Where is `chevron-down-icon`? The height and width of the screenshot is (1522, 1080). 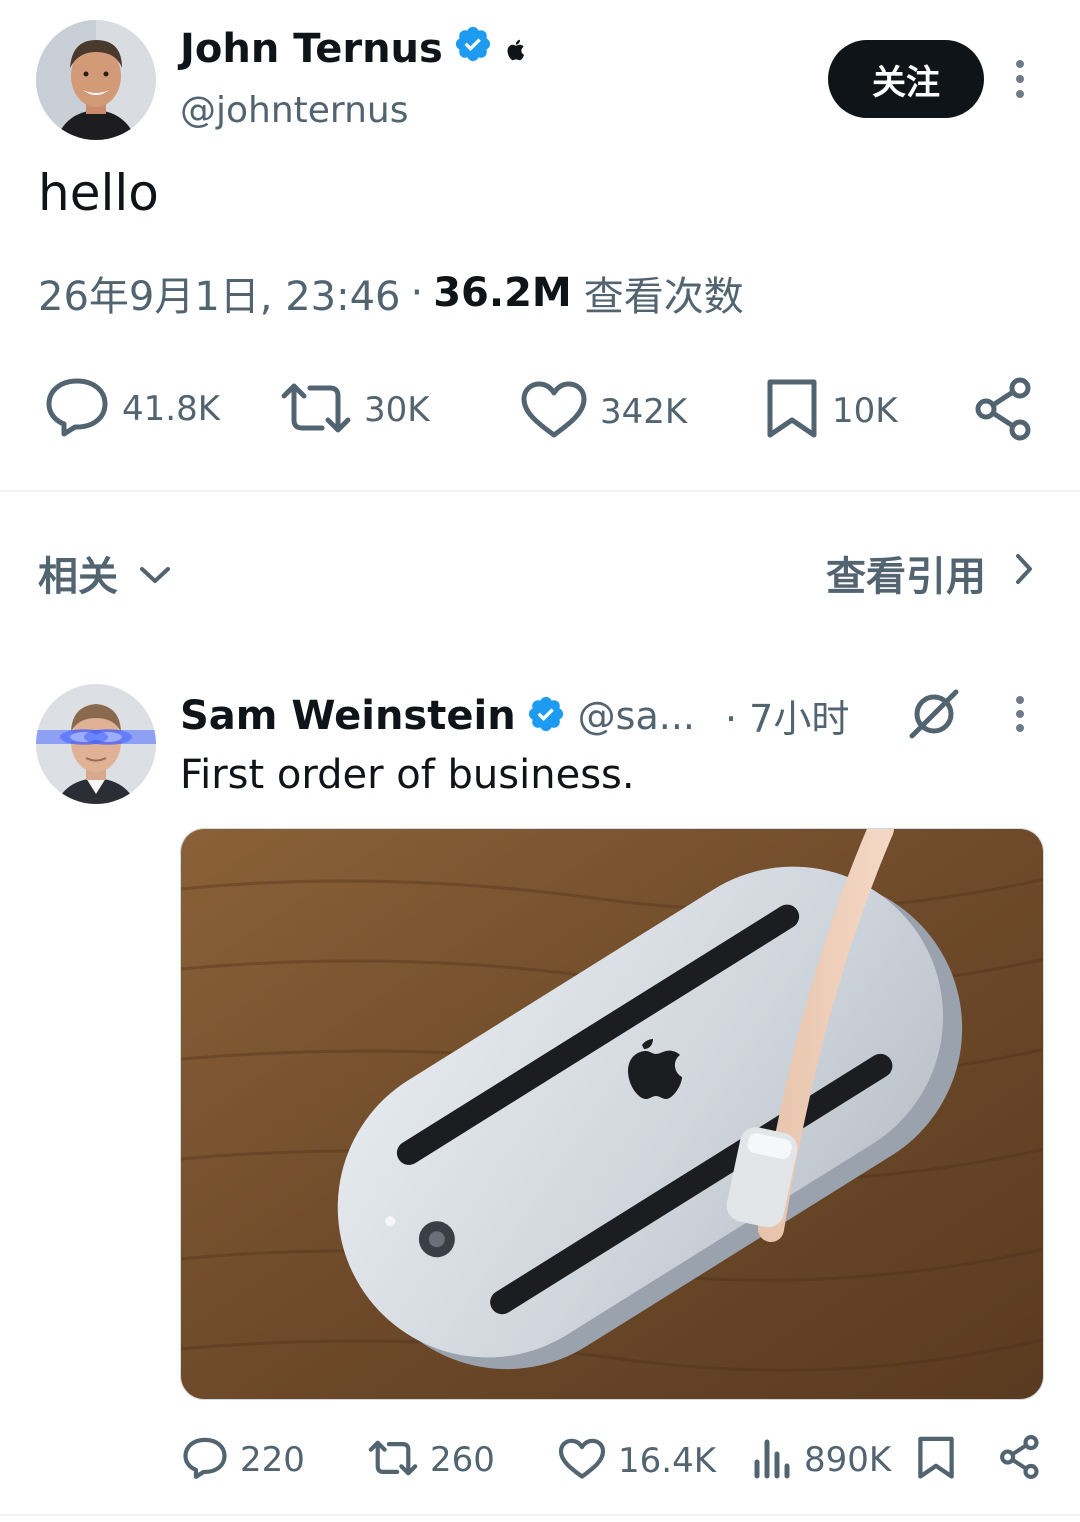 chevron-down-icon is located at coordinates (155, 573).